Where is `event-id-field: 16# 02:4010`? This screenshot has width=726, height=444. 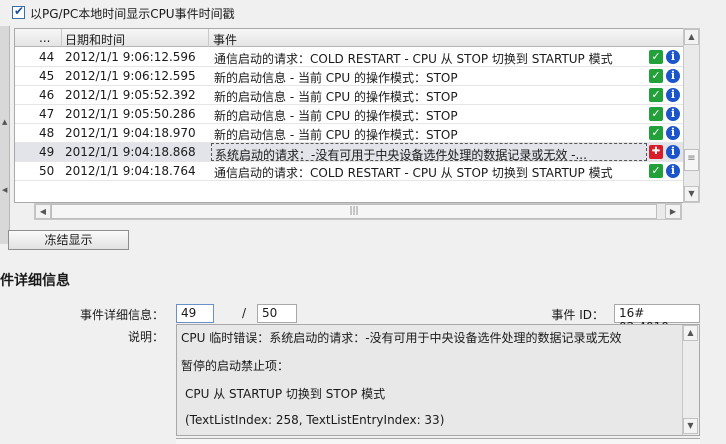 event-id-field: 16# 02:4010 is located at coordinates (657, 319).